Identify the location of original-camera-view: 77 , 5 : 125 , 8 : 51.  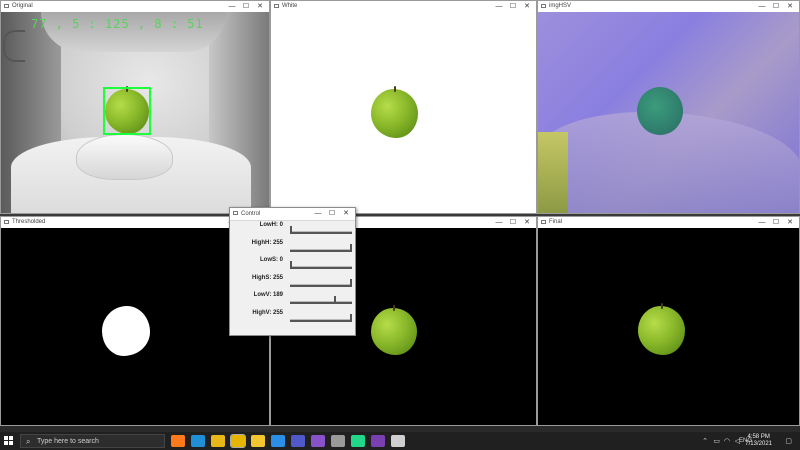
(135, 112).